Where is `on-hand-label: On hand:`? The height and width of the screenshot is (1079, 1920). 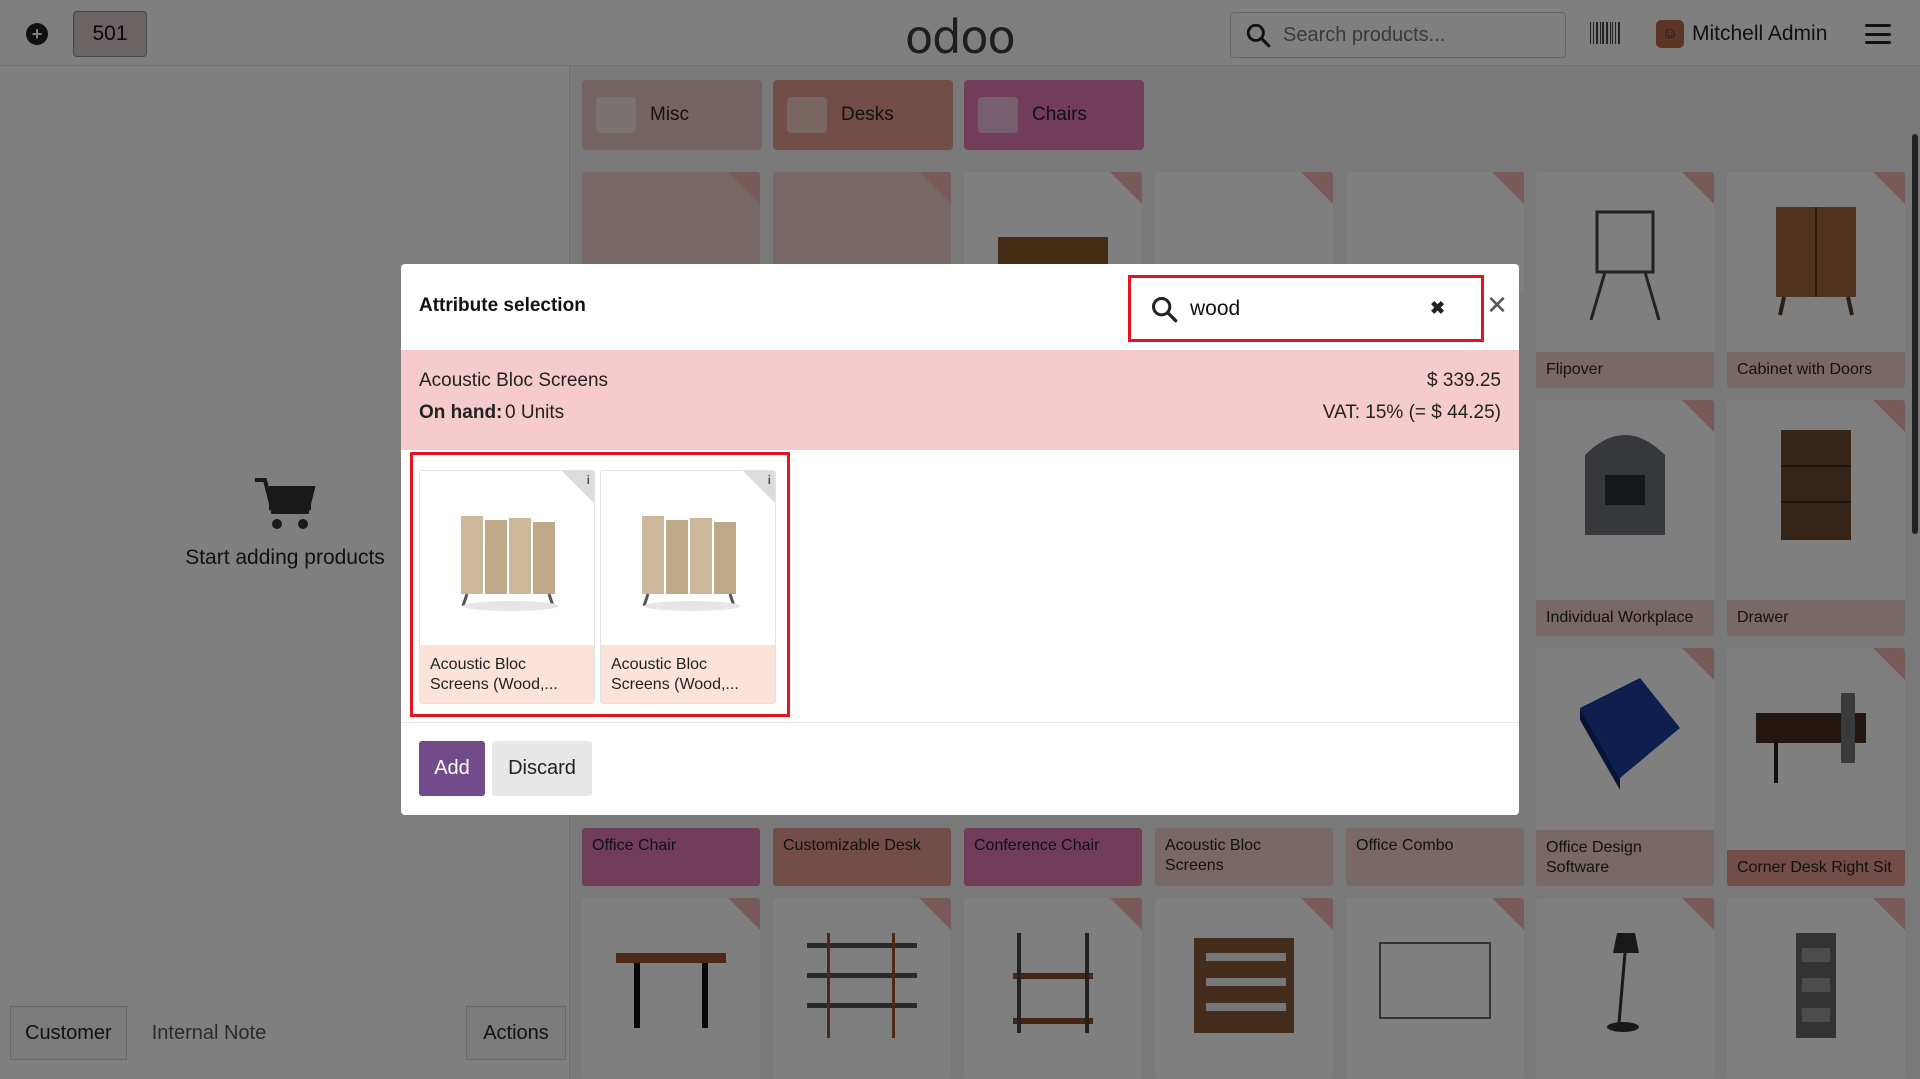
on-hand-label: On hand: is located at coordinates (461, 412).